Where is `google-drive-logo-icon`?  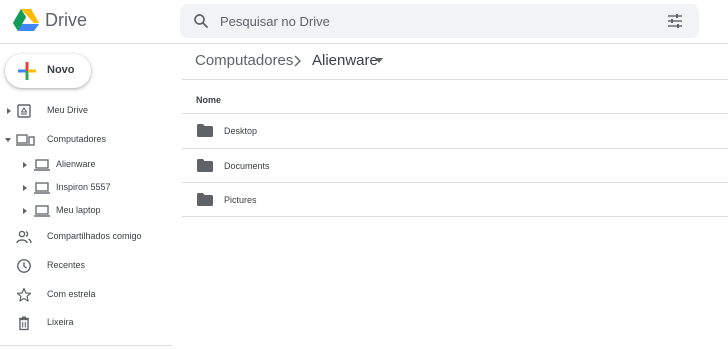 google-drive-logo-icon is located at coordinates (26, 20).